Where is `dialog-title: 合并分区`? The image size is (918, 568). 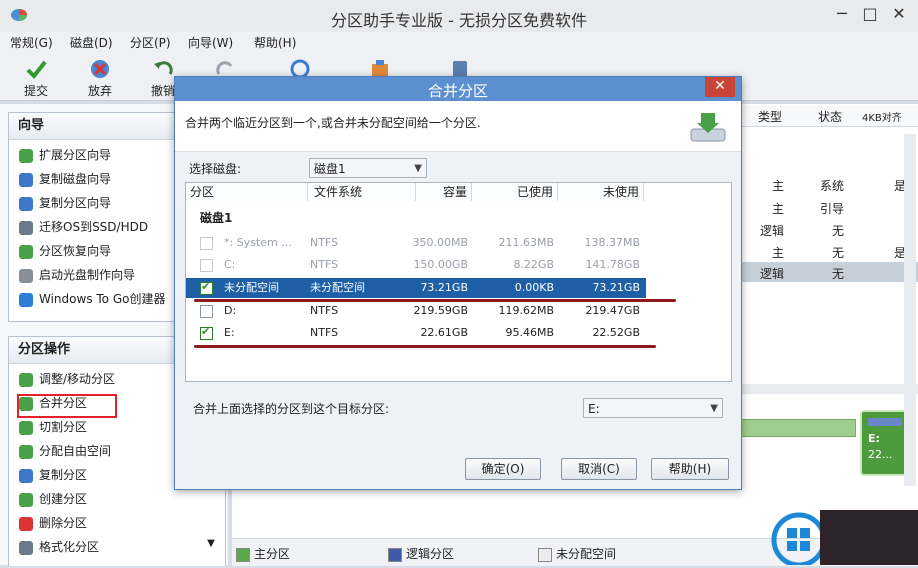 dialog-title: 合并分区 is located at coordinates (457, 91).